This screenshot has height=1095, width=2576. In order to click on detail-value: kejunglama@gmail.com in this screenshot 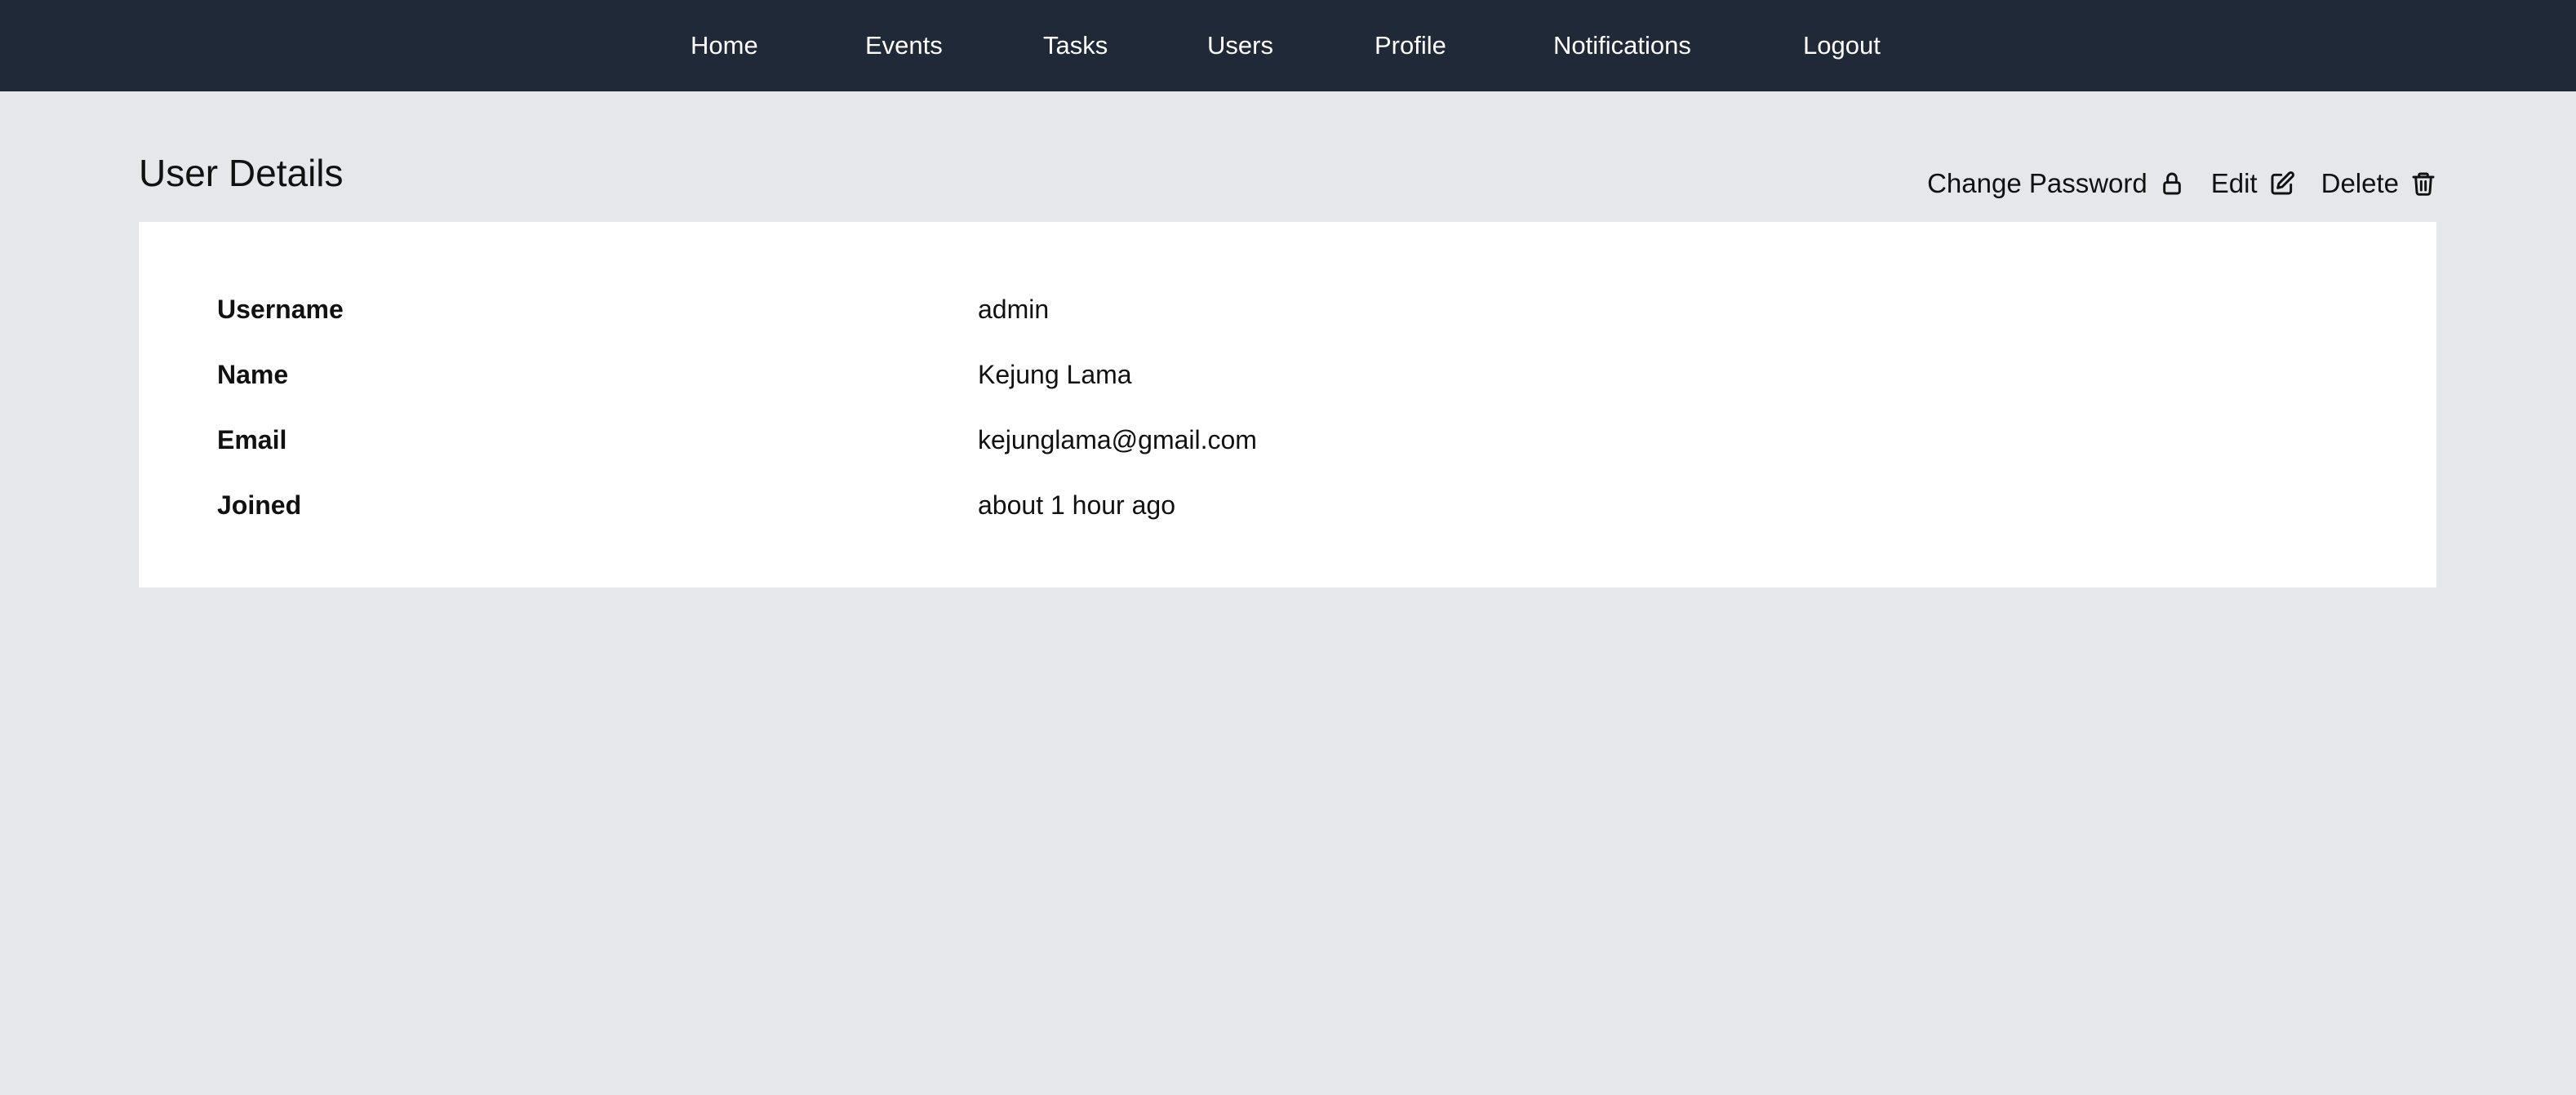, I will do `click(1117, 440)`.